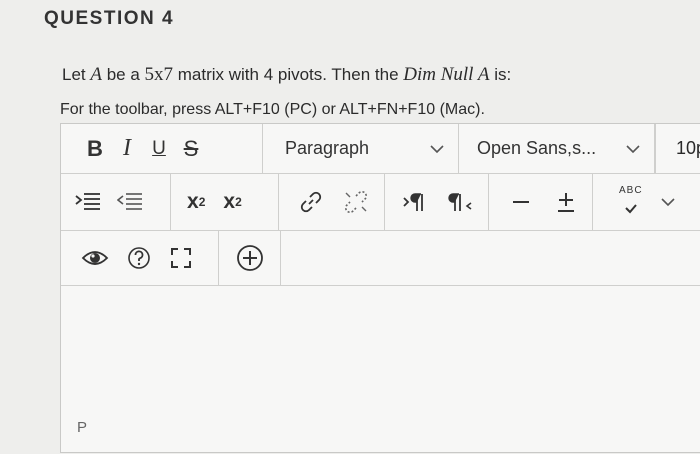 The image size is (700, 454). What do you see at coordinates (130, 202) in the screenshot?
I see `outdent-icon` at bounding box center [130, 202].